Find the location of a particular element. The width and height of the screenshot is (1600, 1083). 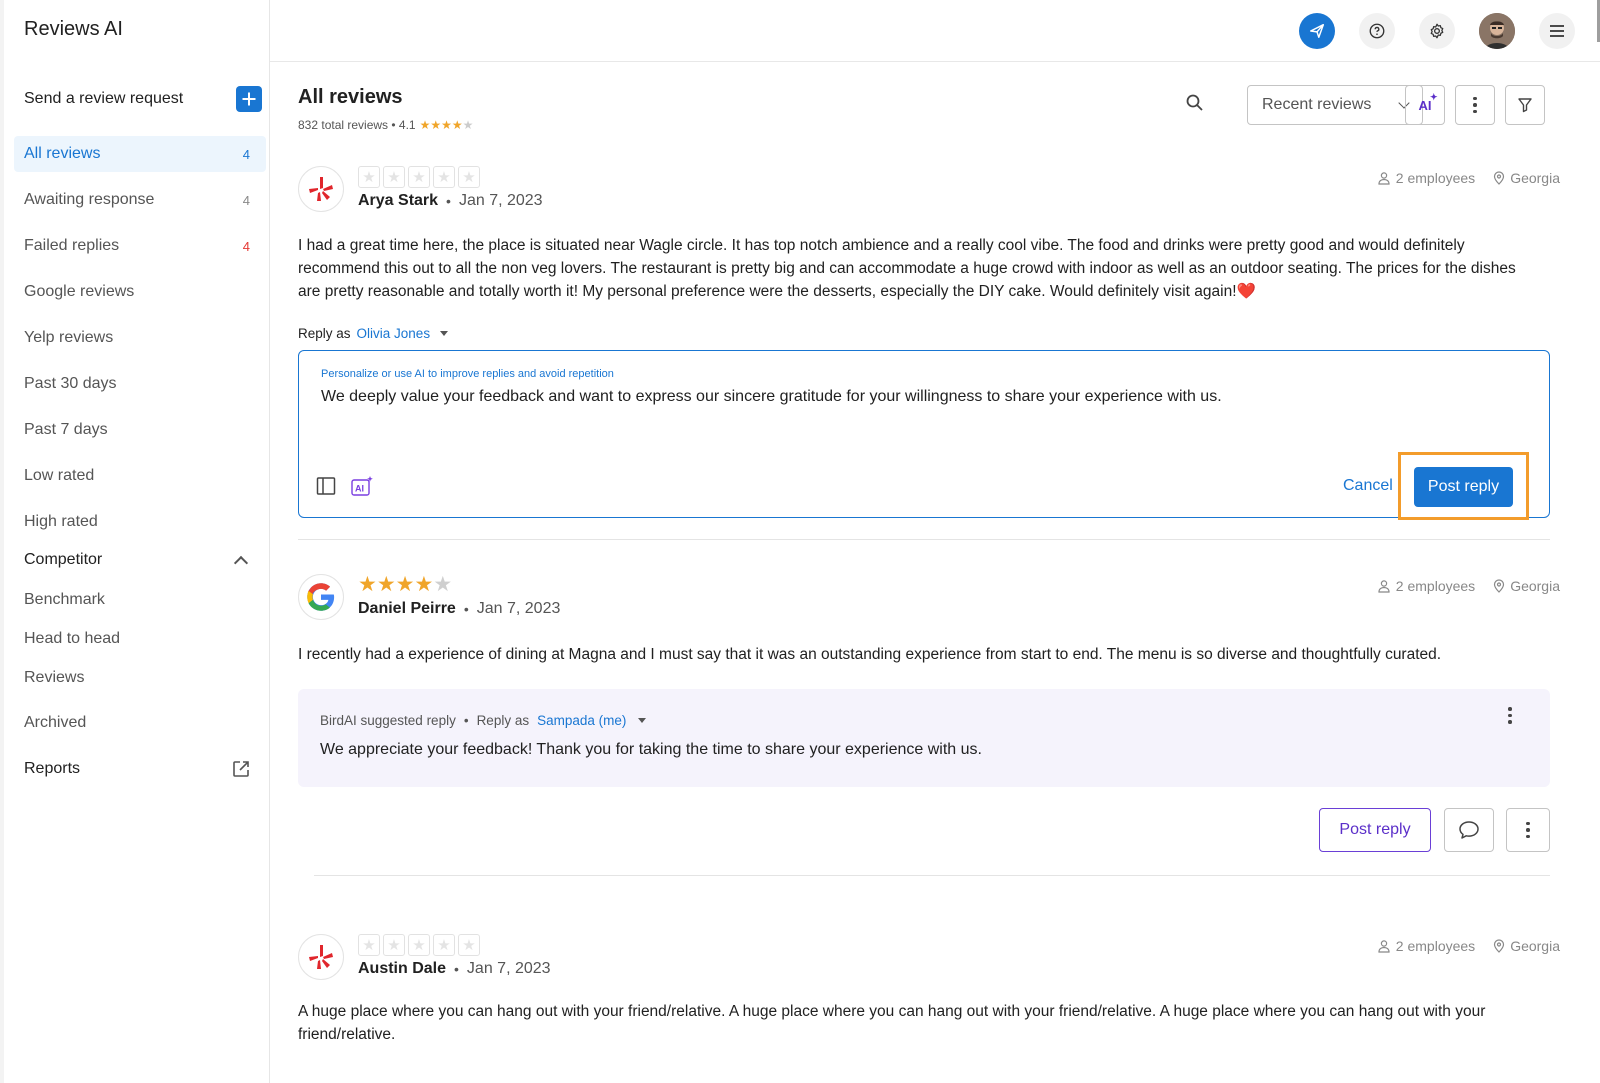

reviewer-info: Arya Stark • Jan 7, 2023 is located at coordinates (450, 200).